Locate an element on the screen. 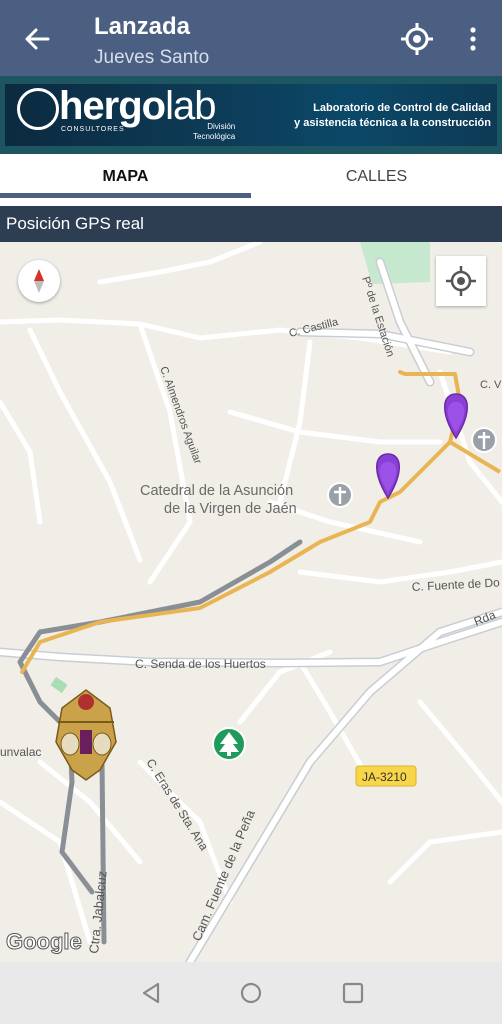 This screenshot has width=502, height=1024. nav-back-icon is located at coordinates (151, 993).